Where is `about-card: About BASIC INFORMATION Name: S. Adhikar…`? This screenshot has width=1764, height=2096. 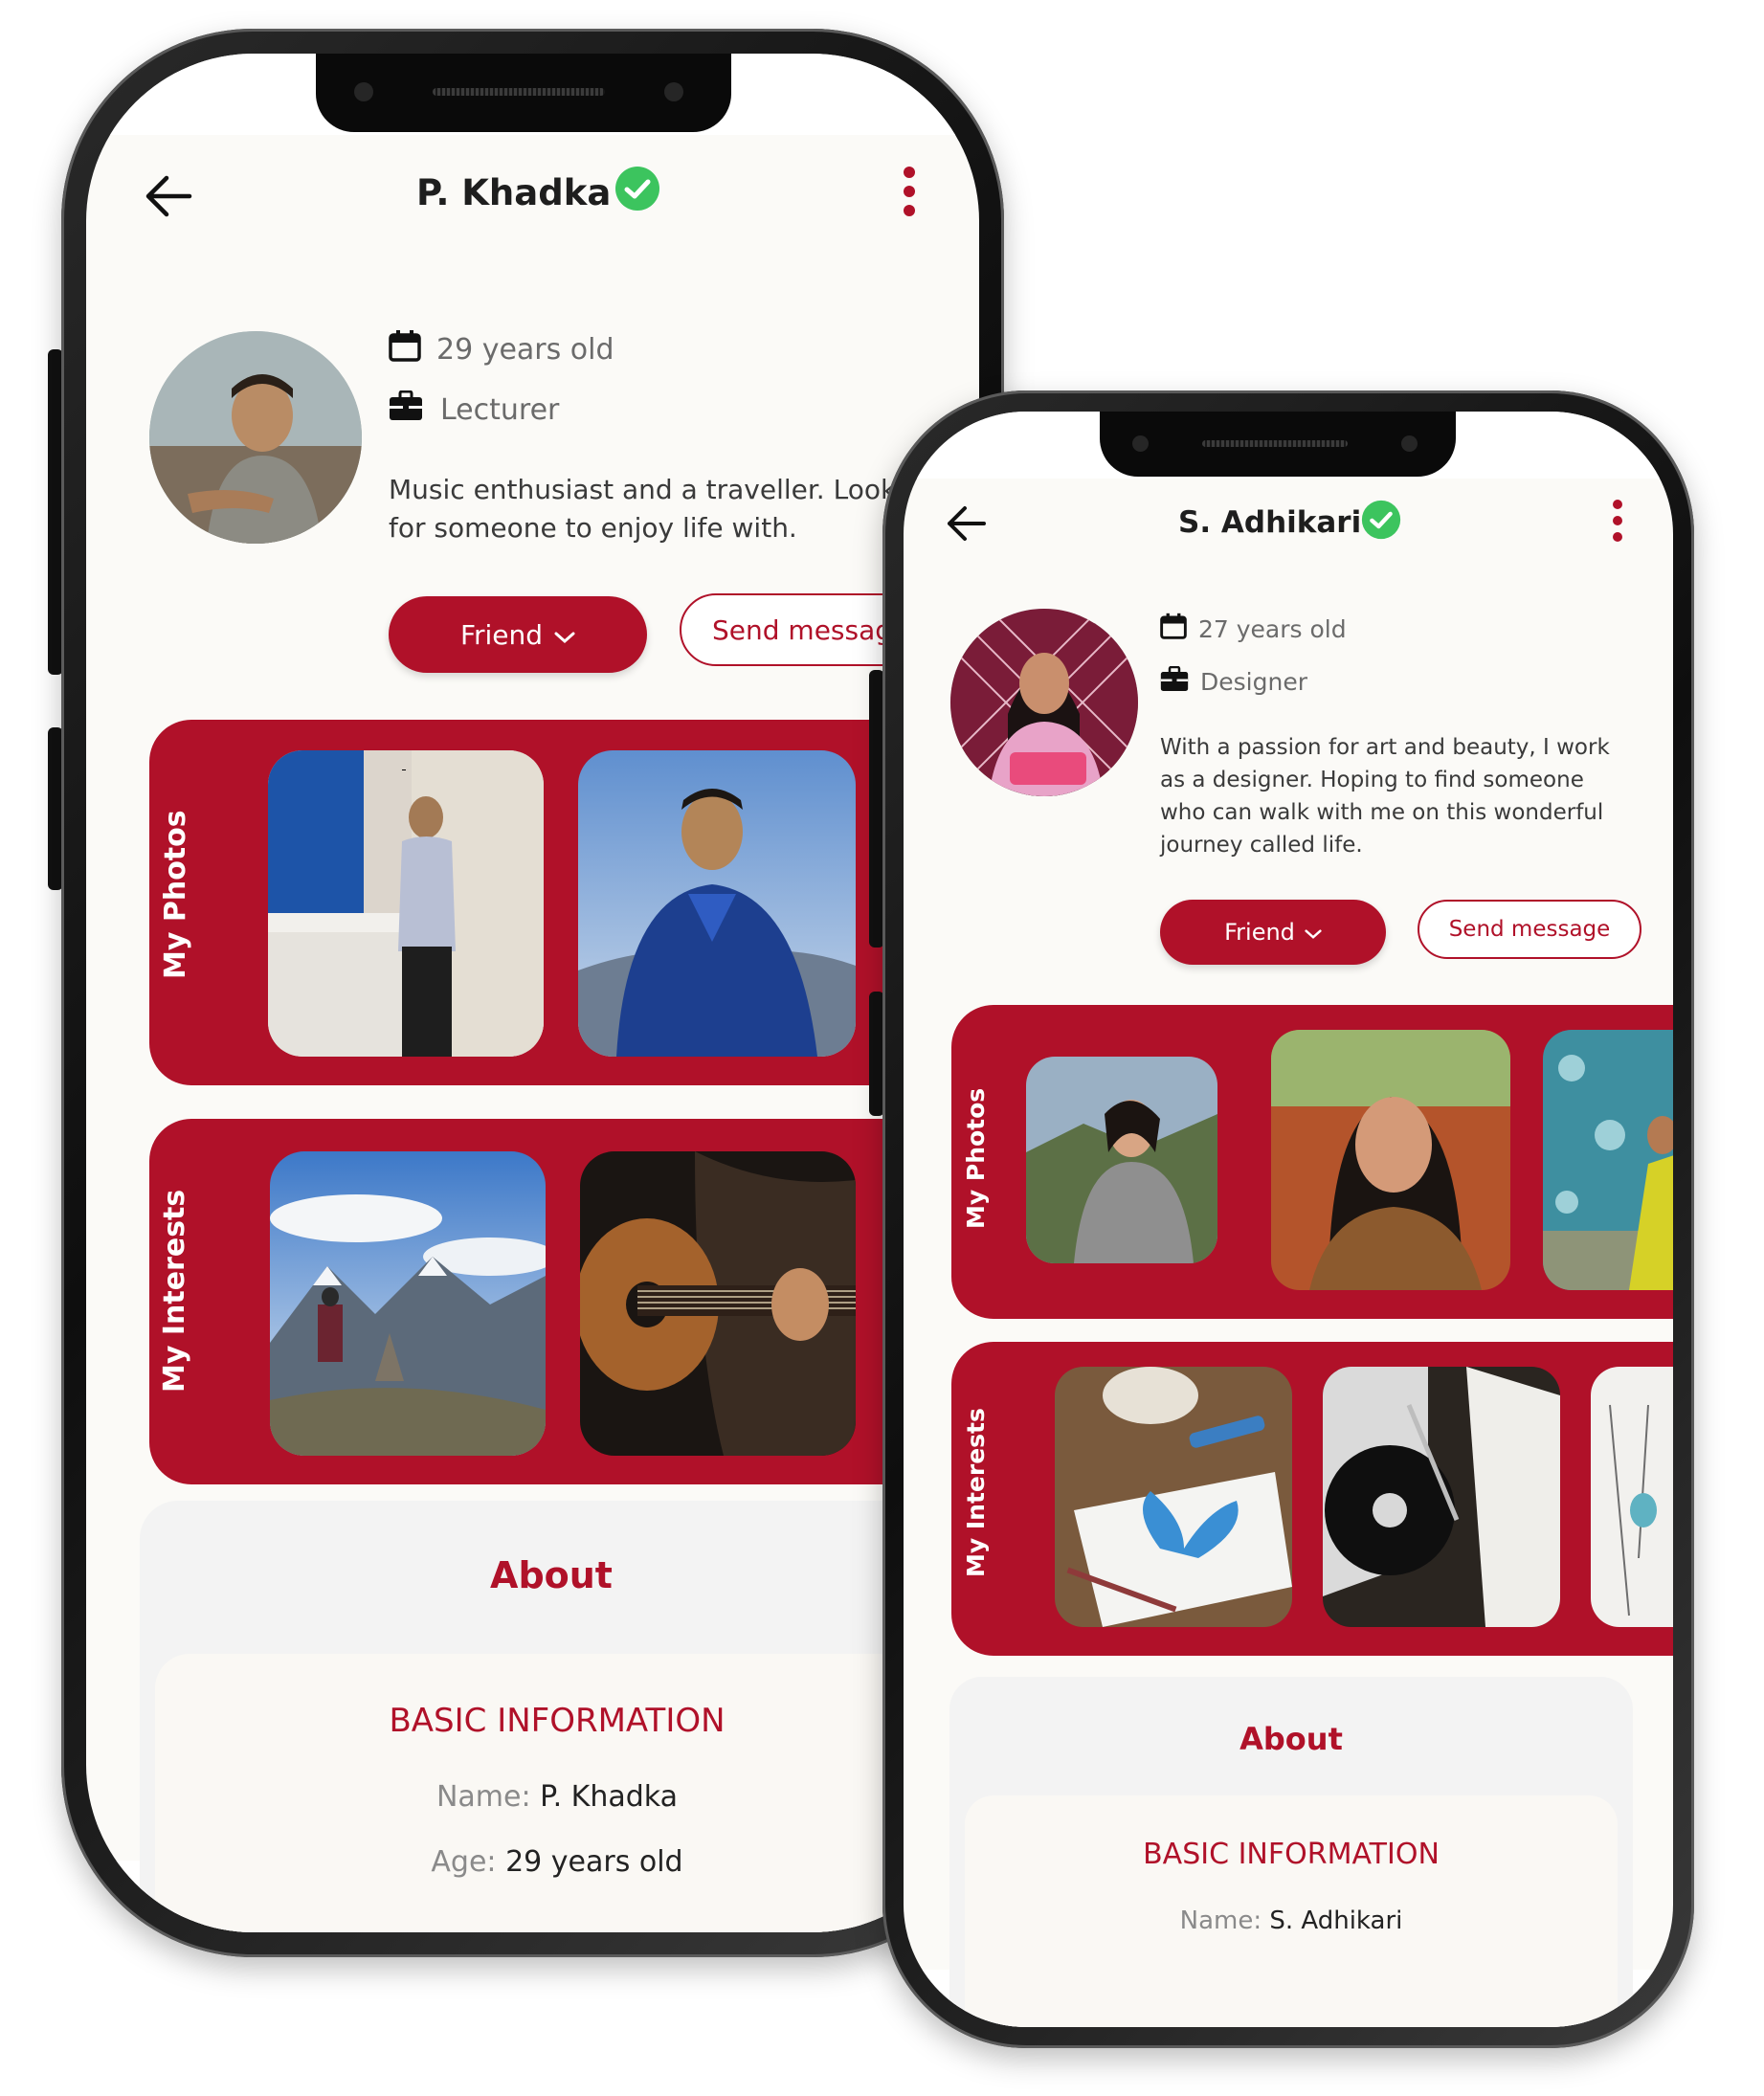 about-card: About BASIC INFORMATION Name: S. Adhikar… is located at coordinates (1291, 1852).